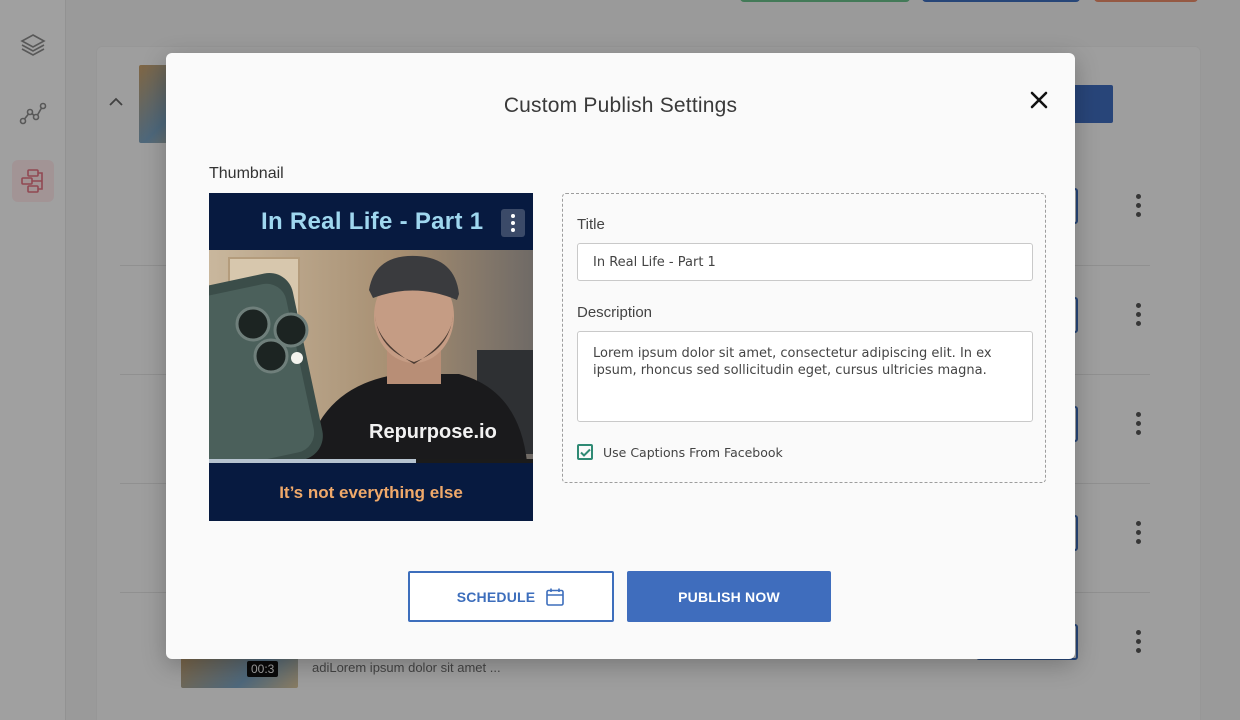 The width and height of the screenshot is (1240, 720). What do you see at coordinates (591, 224) in the screenshot?
I see `title-label: Title` at bounding box center [591, 224].